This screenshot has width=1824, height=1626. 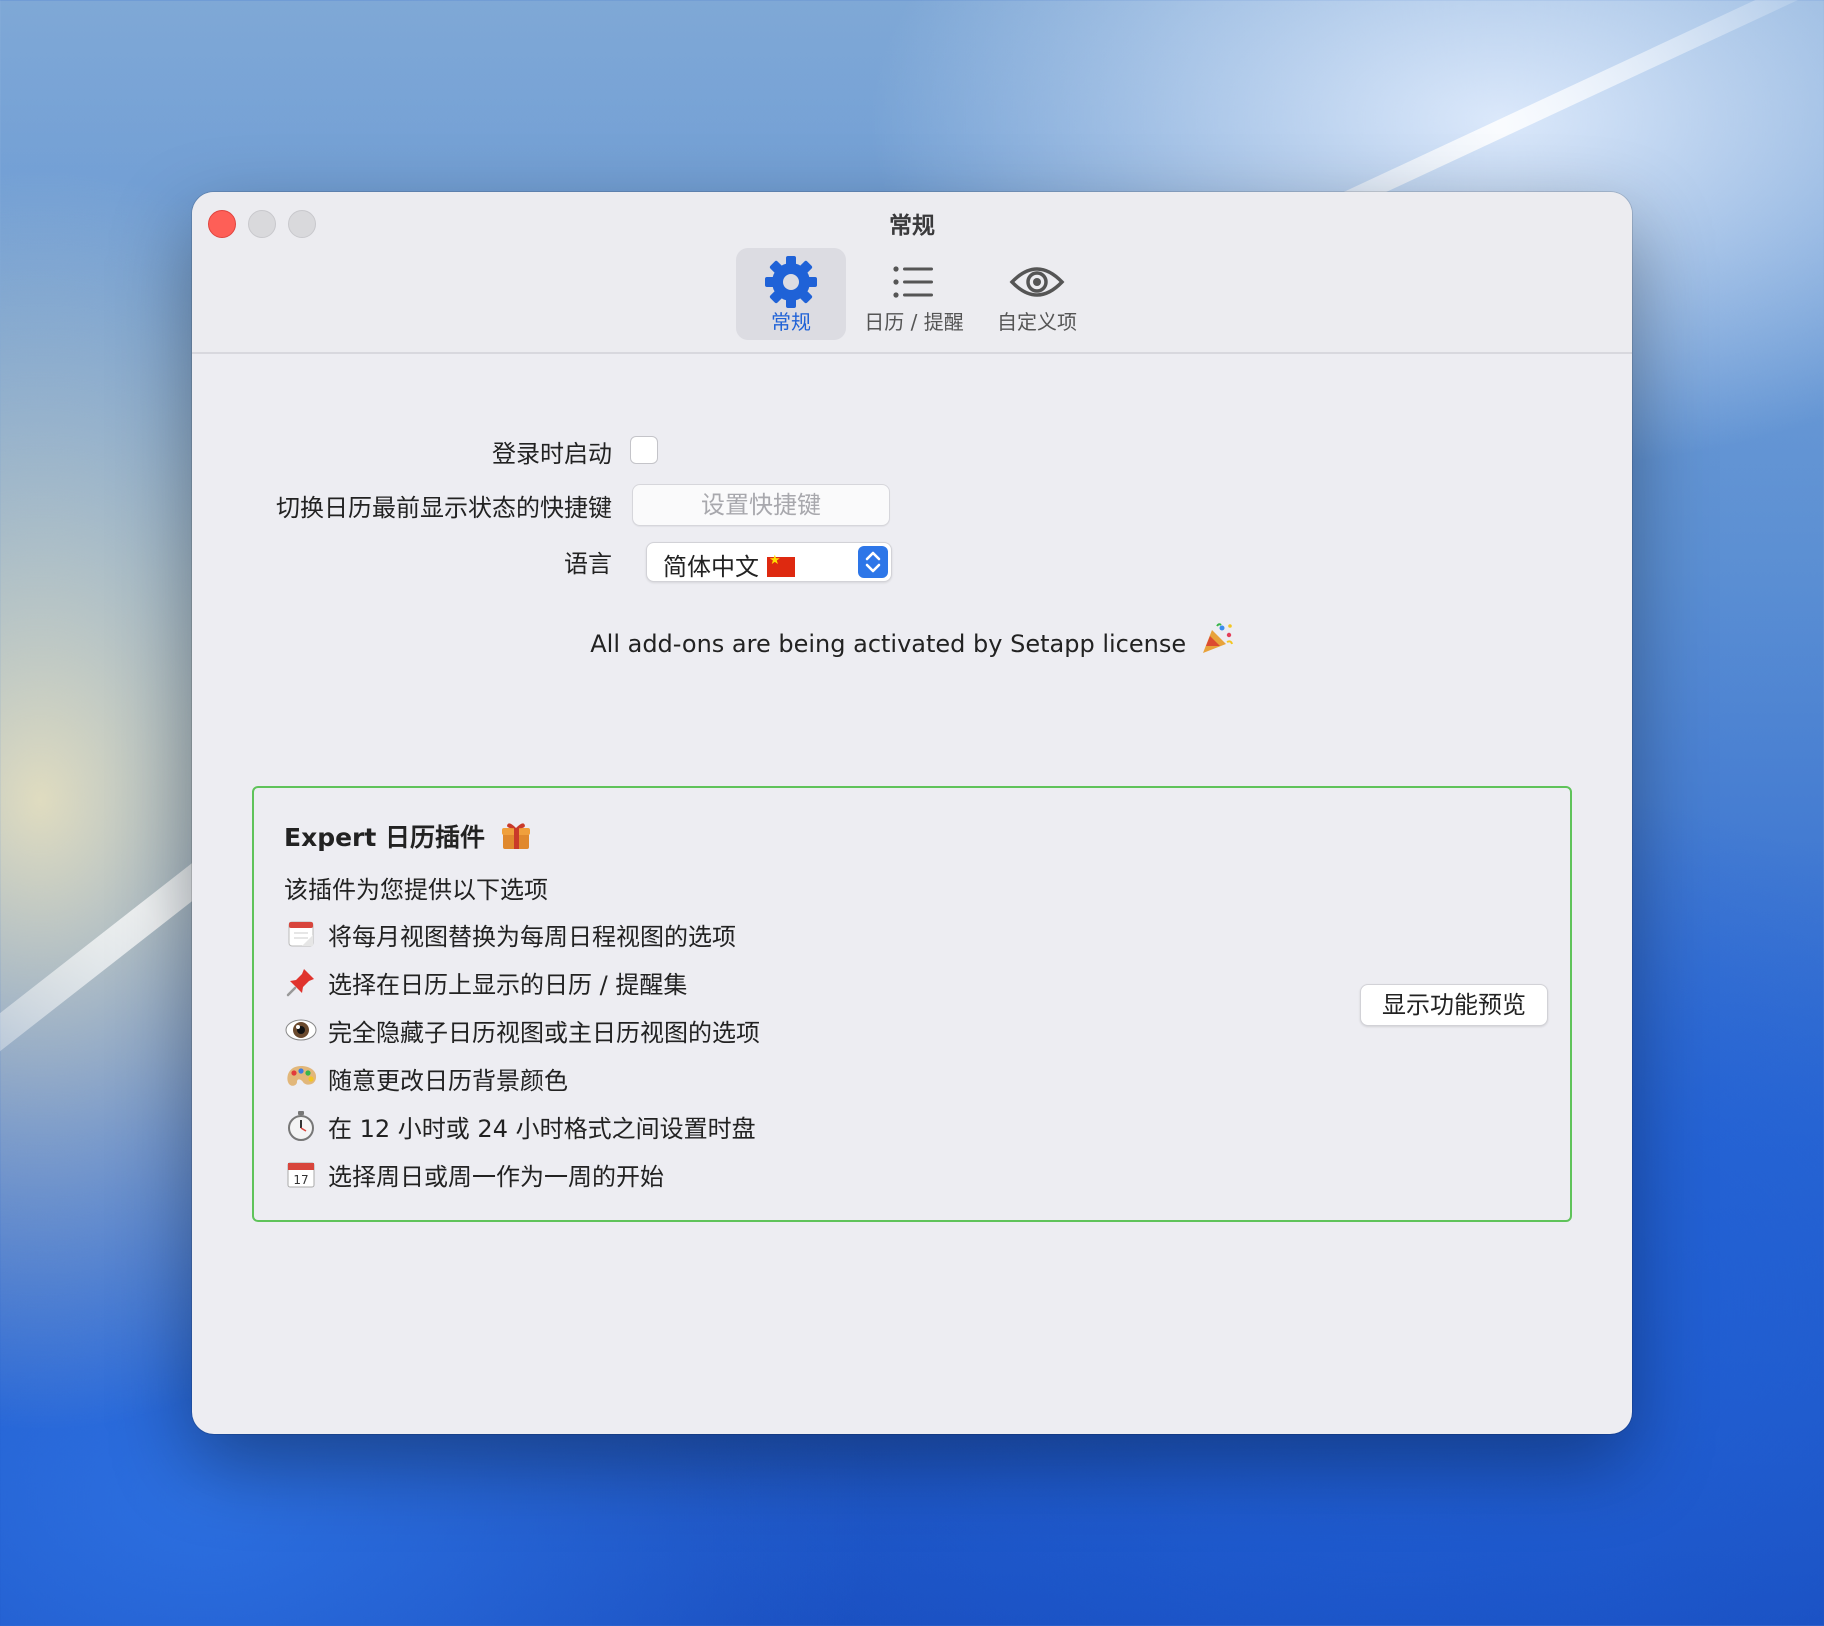 I want to click on expert-subtitle: 该插件为您提供以下选项, so click(x=416, y=890).